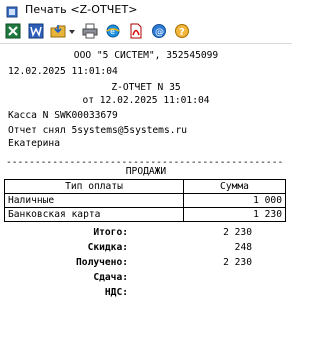 This screenshot has height=339, width=320. Describe the element at coordinates (94, 214) in the screenshot. I see `payment-type-cell: Банковская карта` at that location.